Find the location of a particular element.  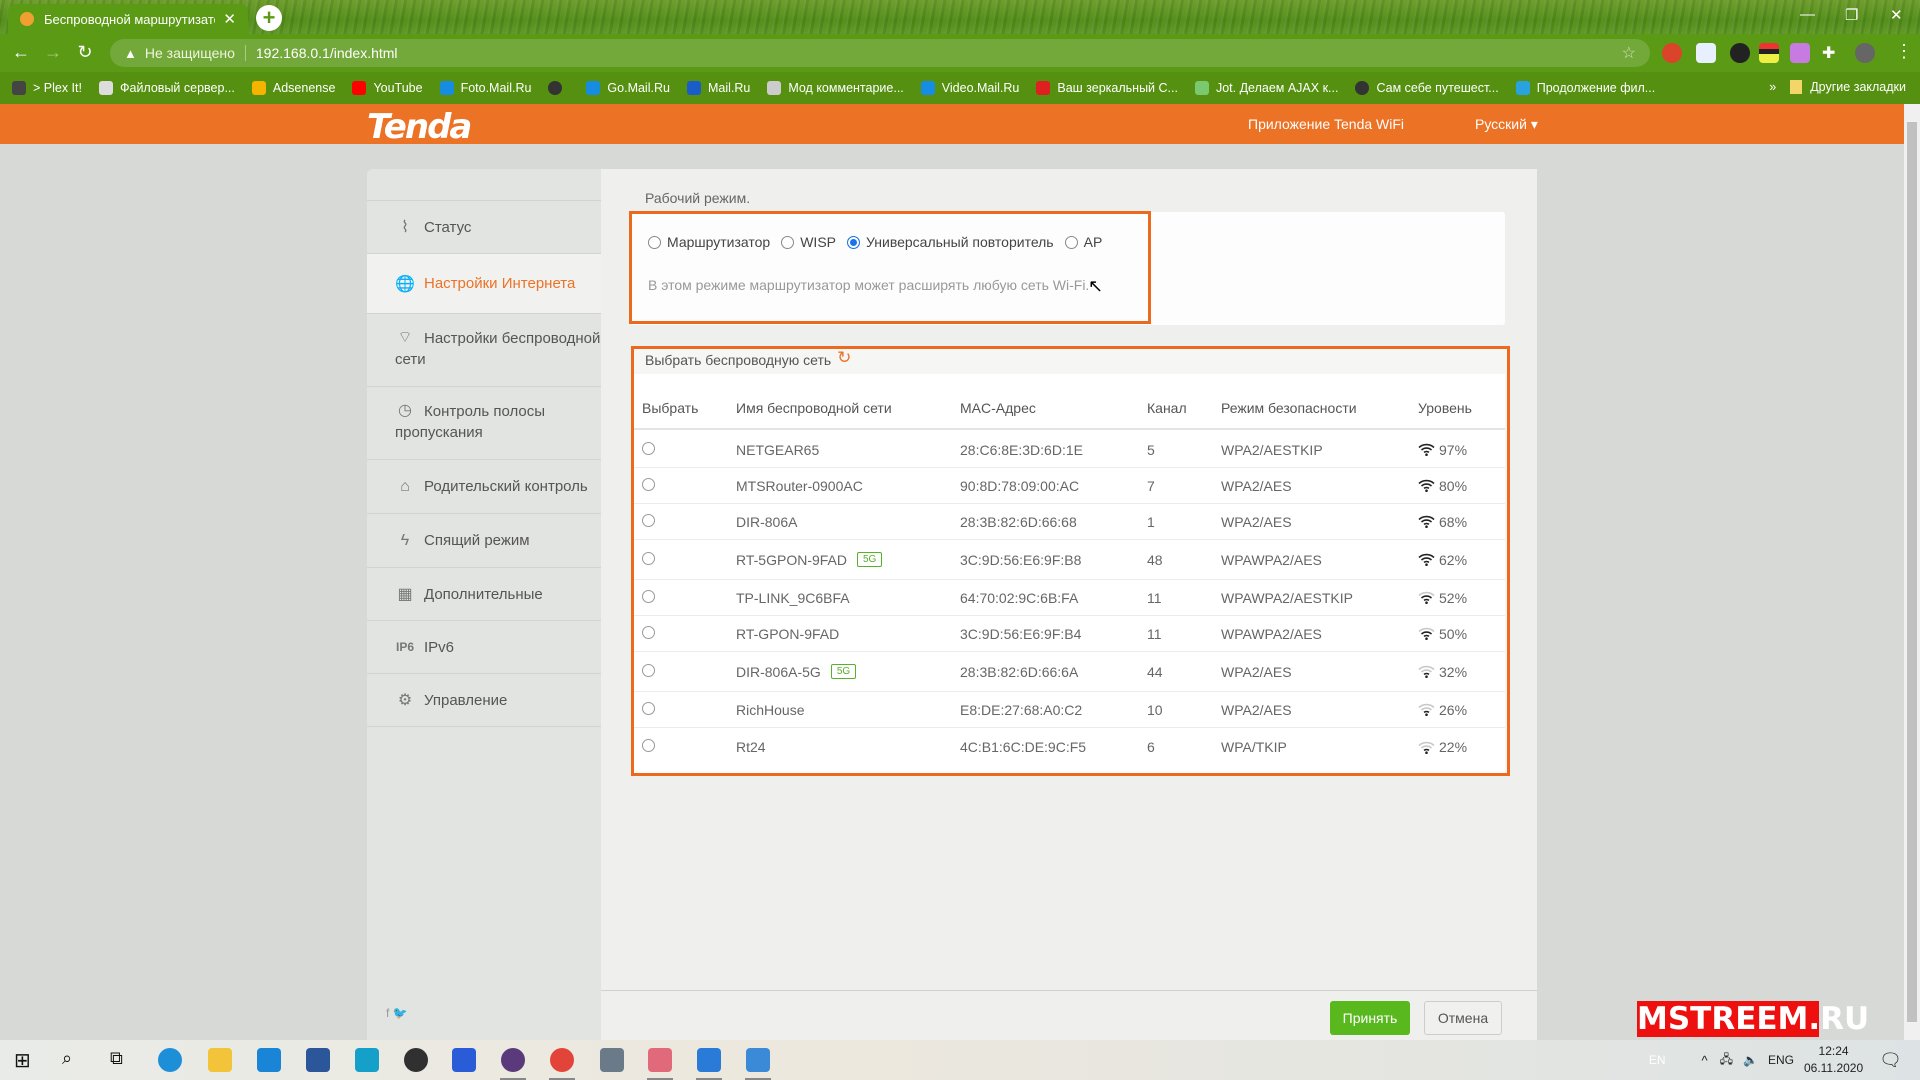

minimize-button: — is located at coordinates (1807, 14).